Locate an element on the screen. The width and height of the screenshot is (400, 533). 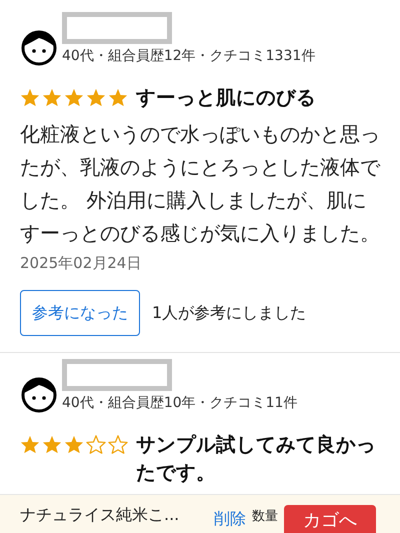
quantity-label: 数量 is located at coordinates (265, 517).